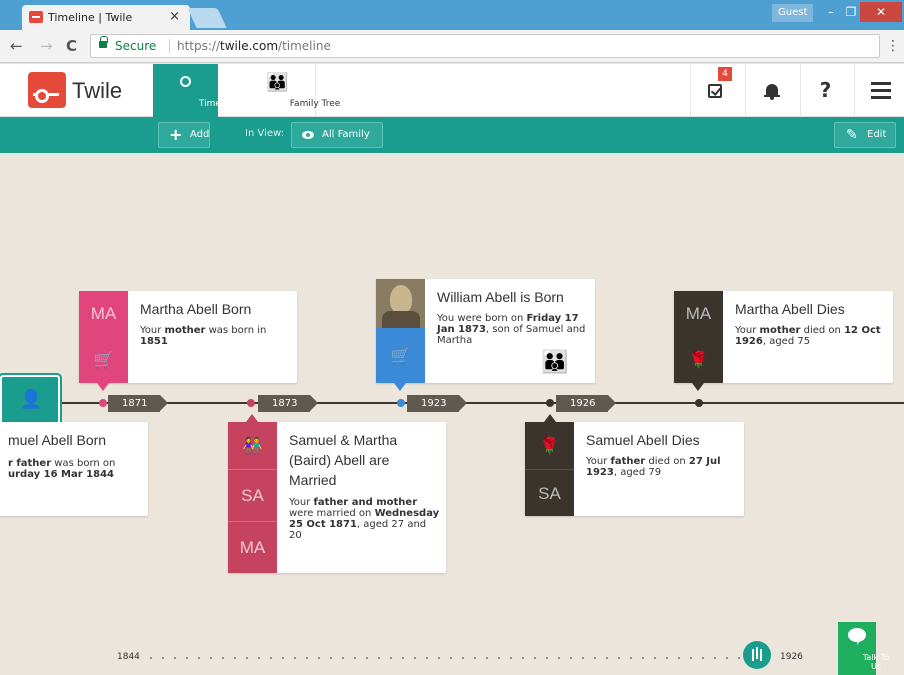  I want to click on new-tab-button, so click(207, 18).